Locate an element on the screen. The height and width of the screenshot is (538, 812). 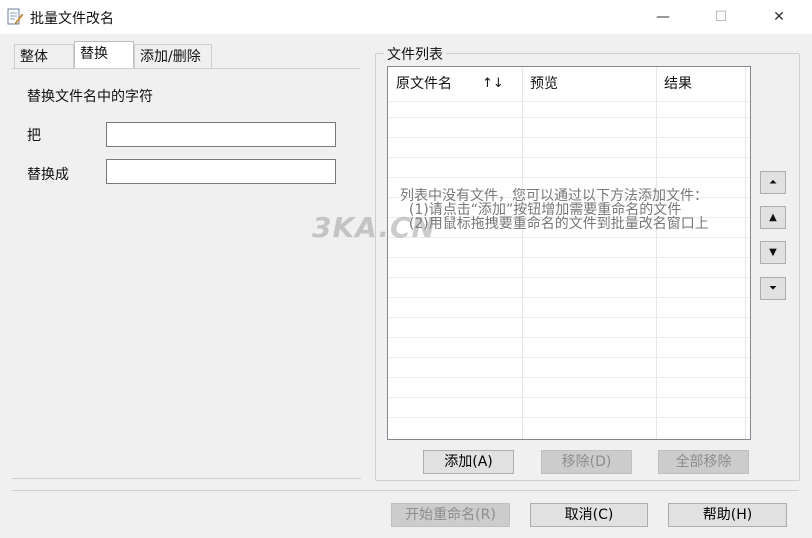
tab-replace: 替换 is located at coordinates (104, 54).